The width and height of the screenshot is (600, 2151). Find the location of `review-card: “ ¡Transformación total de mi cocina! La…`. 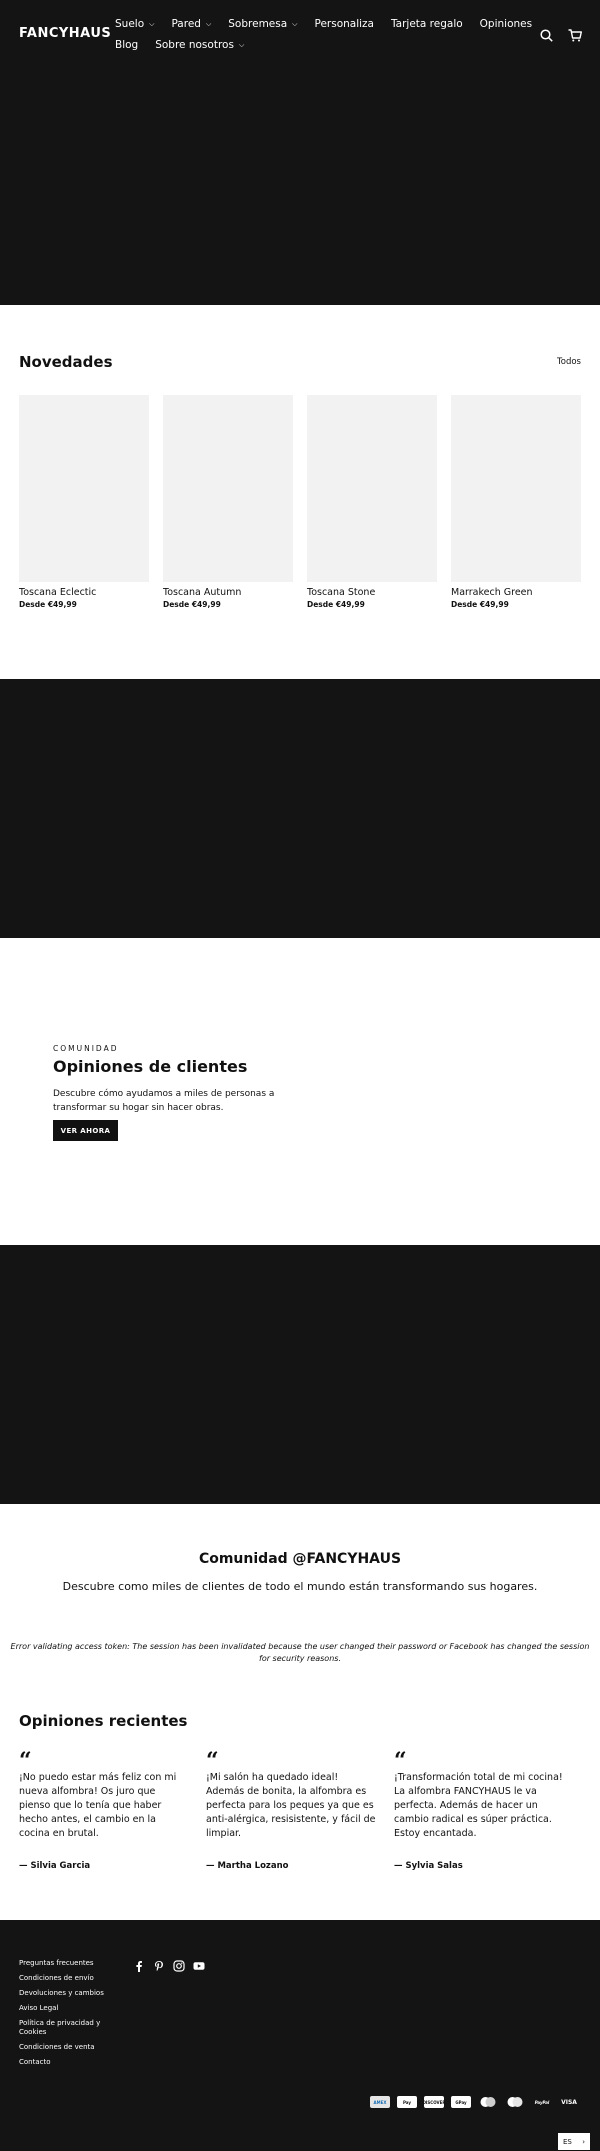

review-card: “ ¡Transformación total de mi cocina! La… is located at coordinates (479, 1809).